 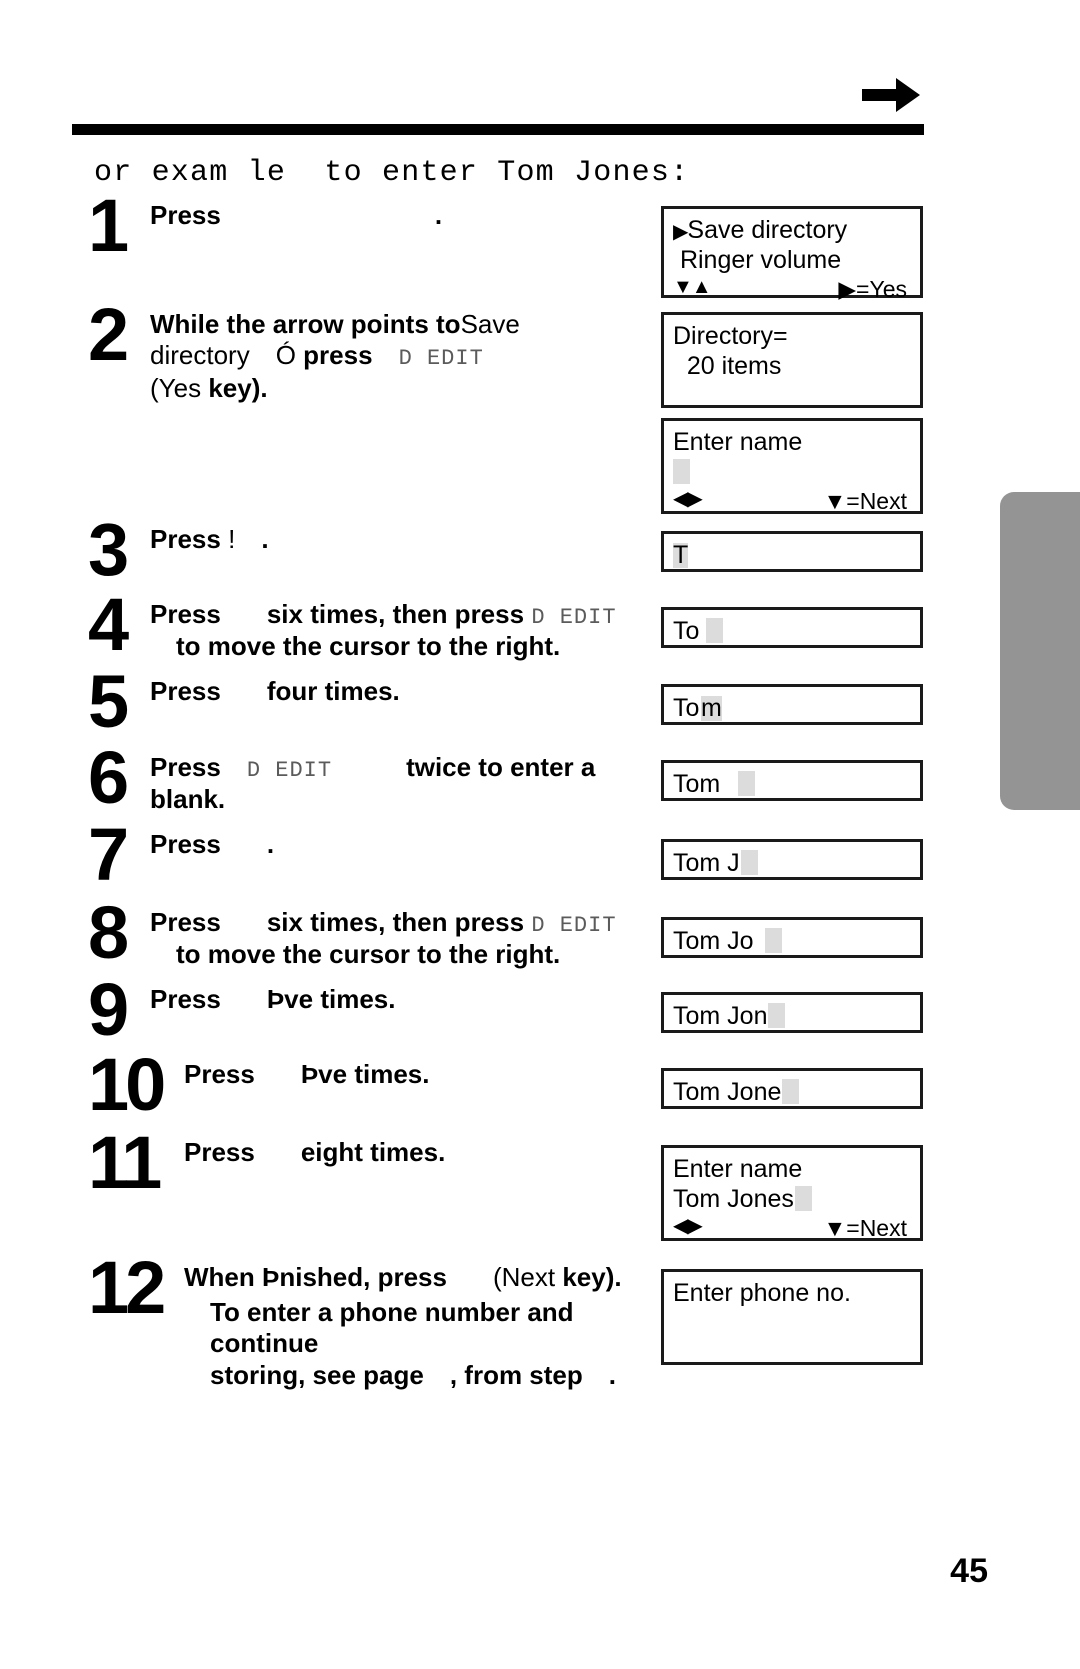 What do you see at coordinates (796, 709) in the screenshot?
I see `lcd-line: m To` at bounding box center [796, 709].